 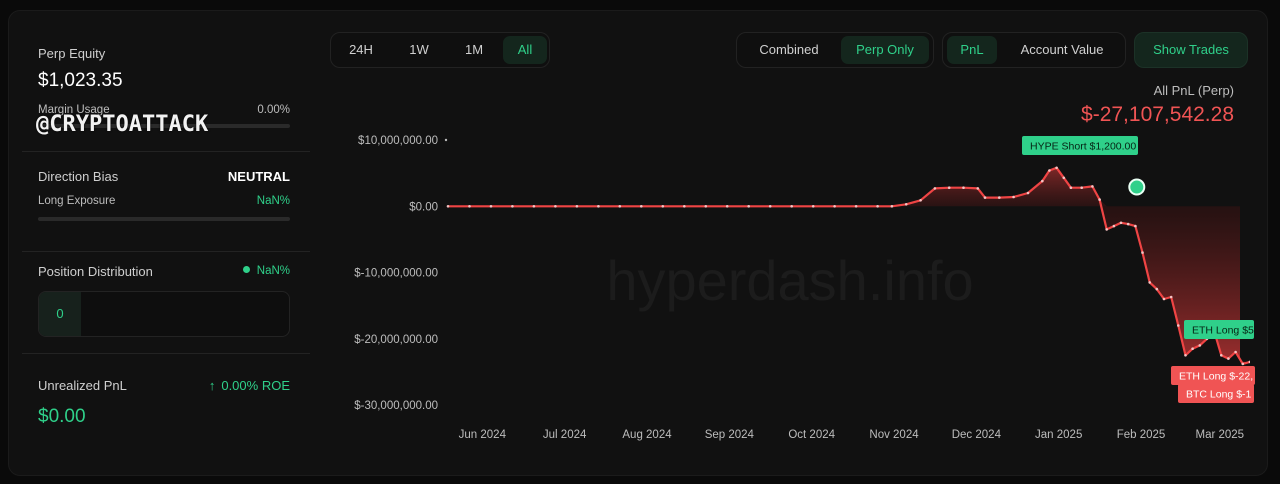 I want to click on y-tick-label: $10,000,000.00, so click(x=398, y=141).